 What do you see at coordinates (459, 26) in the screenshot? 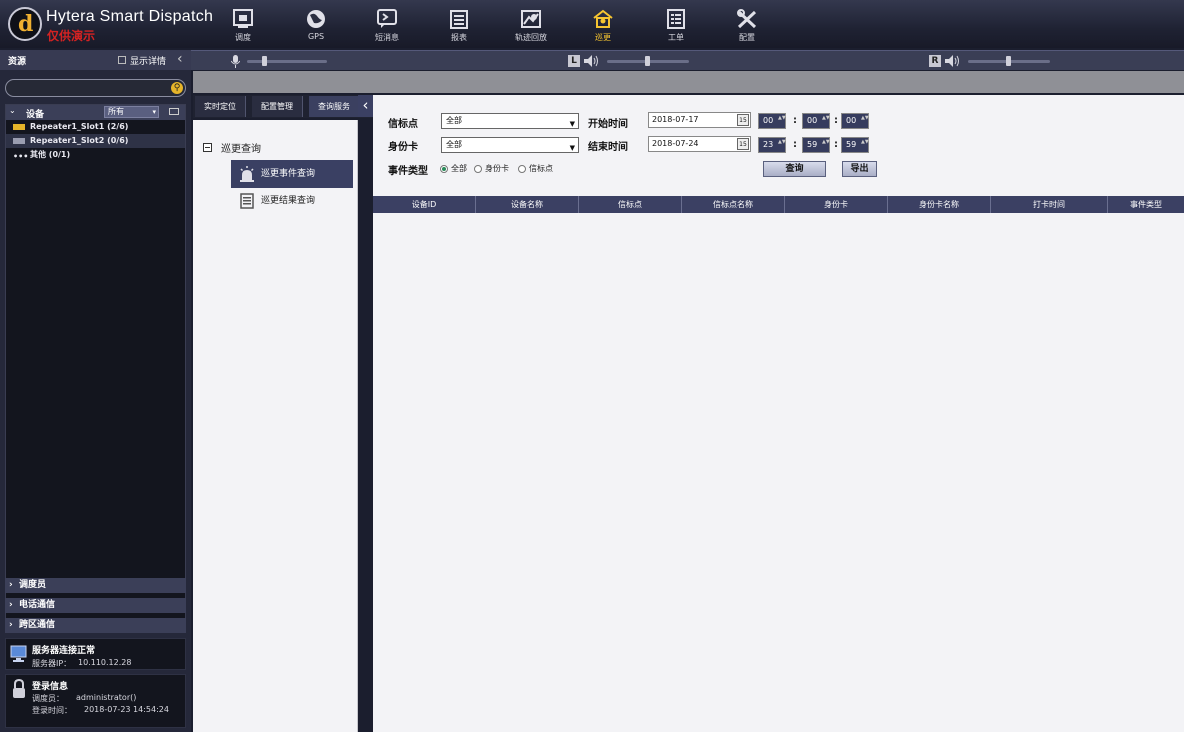
I see `nav-report: 报表` at bounding box center [459, 26].